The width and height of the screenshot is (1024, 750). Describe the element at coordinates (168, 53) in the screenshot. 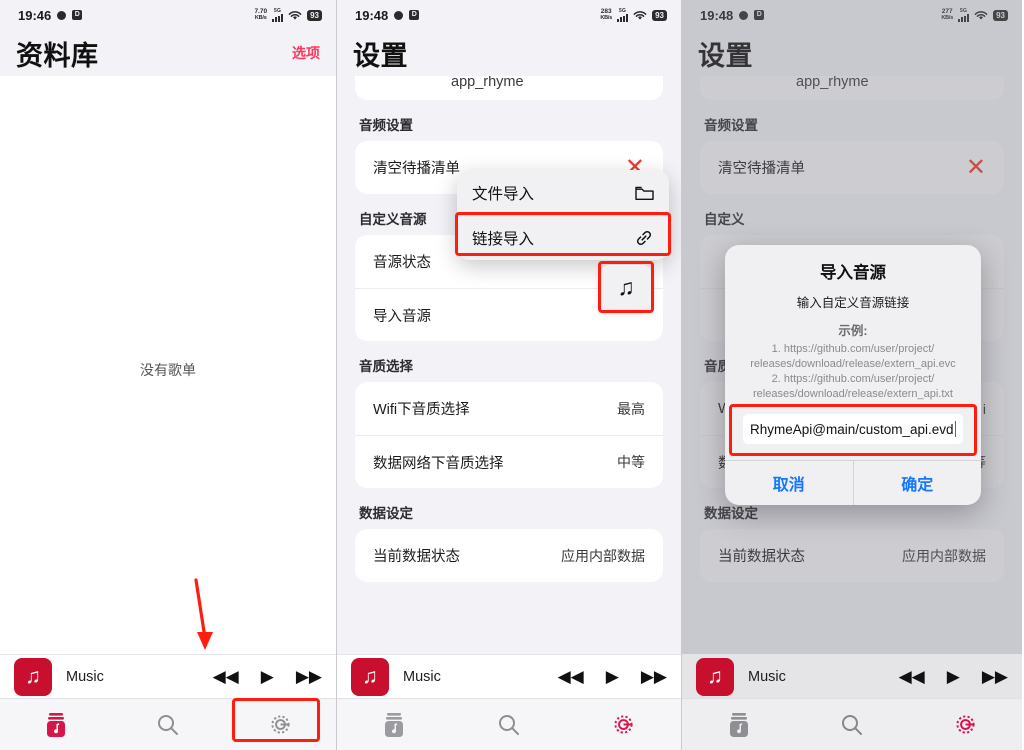

I see `nav-bar: 资料库 选项` at that location.